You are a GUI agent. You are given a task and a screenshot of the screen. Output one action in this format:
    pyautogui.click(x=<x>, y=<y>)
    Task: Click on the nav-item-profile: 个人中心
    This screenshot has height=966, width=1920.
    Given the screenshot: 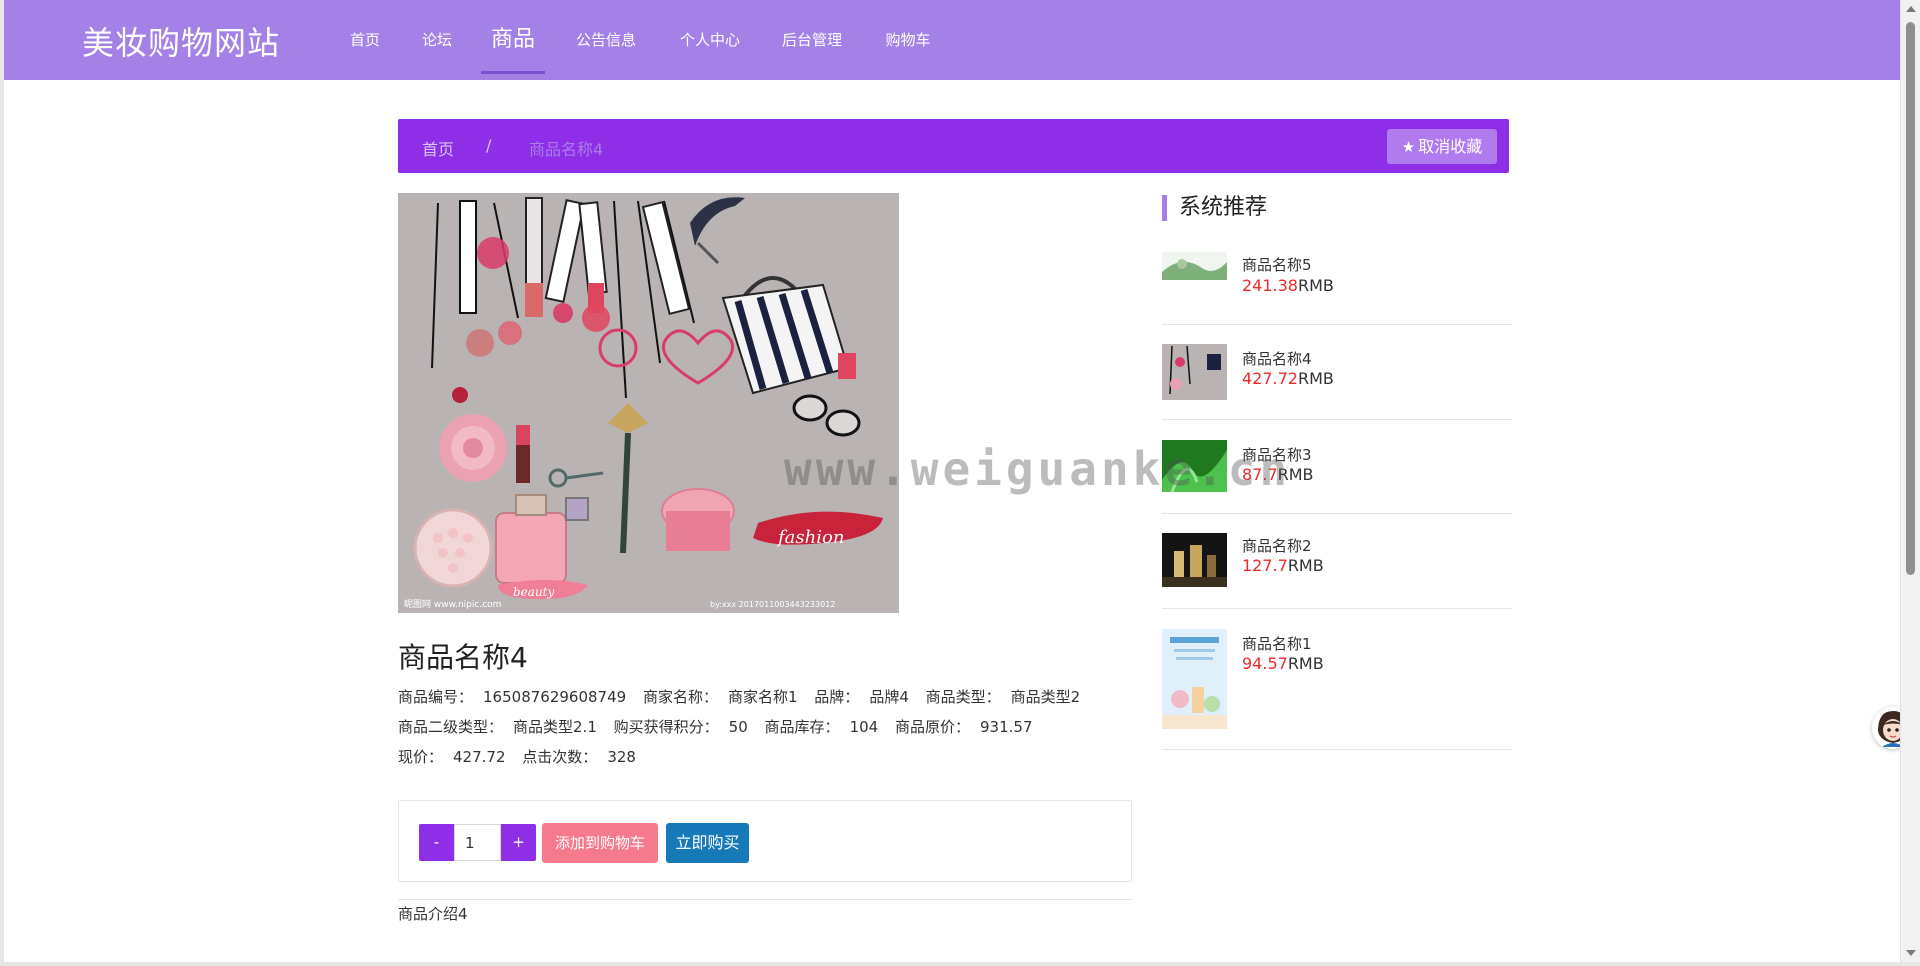 What is the action you would take?
    pyautogui.click(x=710, y=40)
    